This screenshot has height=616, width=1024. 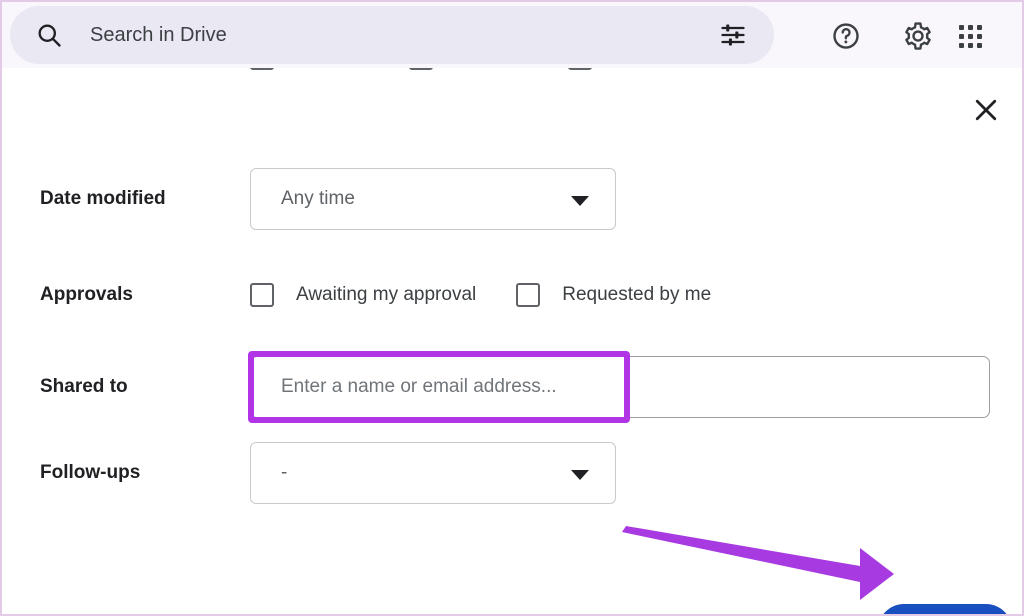 I want to click on row-follow-ups: Follow-ups -, so click(x=512, y=473).